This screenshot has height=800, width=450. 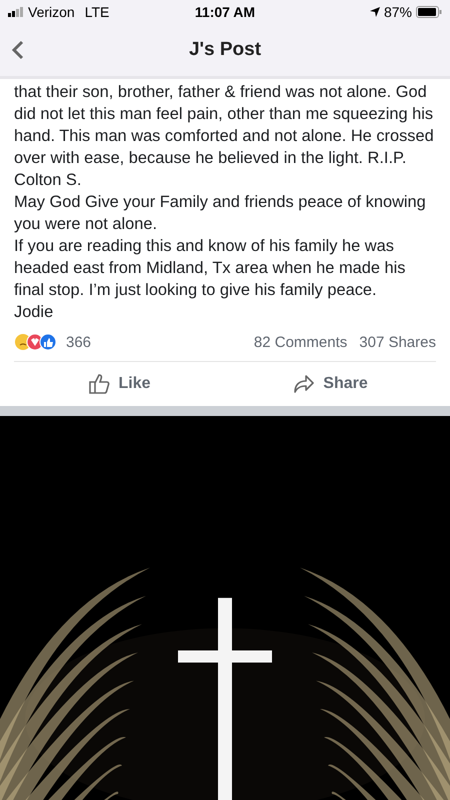 I want to click on reaction-count: 366, so click(x=79, y=342).